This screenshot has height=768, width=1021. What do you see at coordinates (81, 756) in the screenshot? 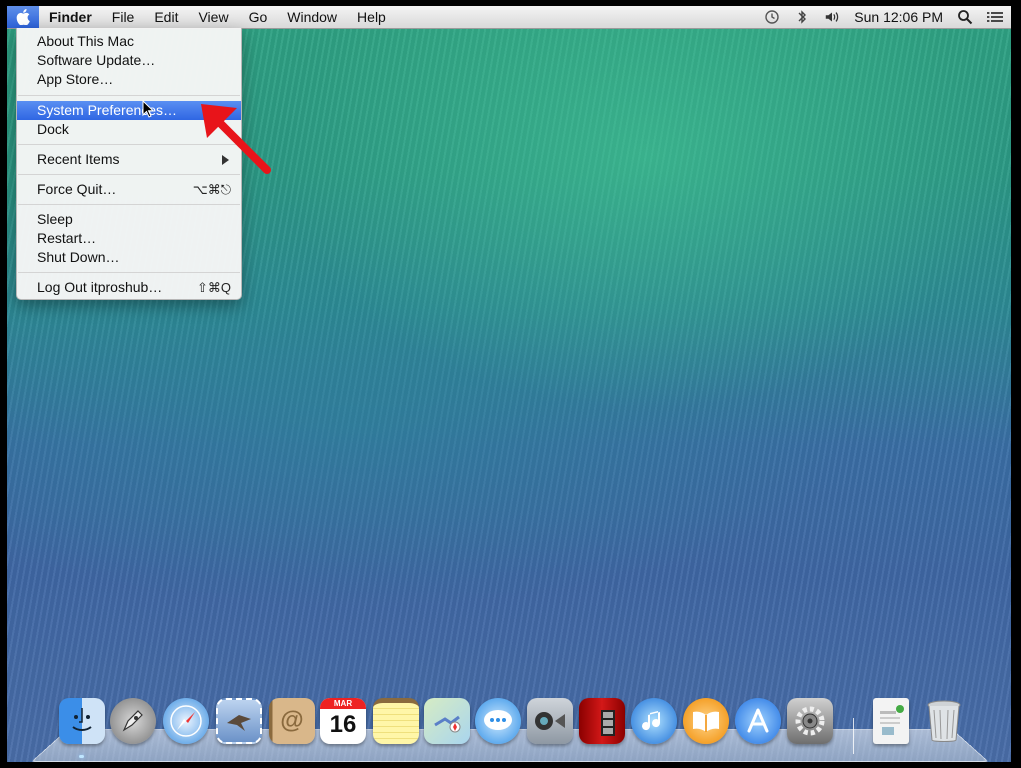
I see `running-indicator` at bounding box center [81, 756].